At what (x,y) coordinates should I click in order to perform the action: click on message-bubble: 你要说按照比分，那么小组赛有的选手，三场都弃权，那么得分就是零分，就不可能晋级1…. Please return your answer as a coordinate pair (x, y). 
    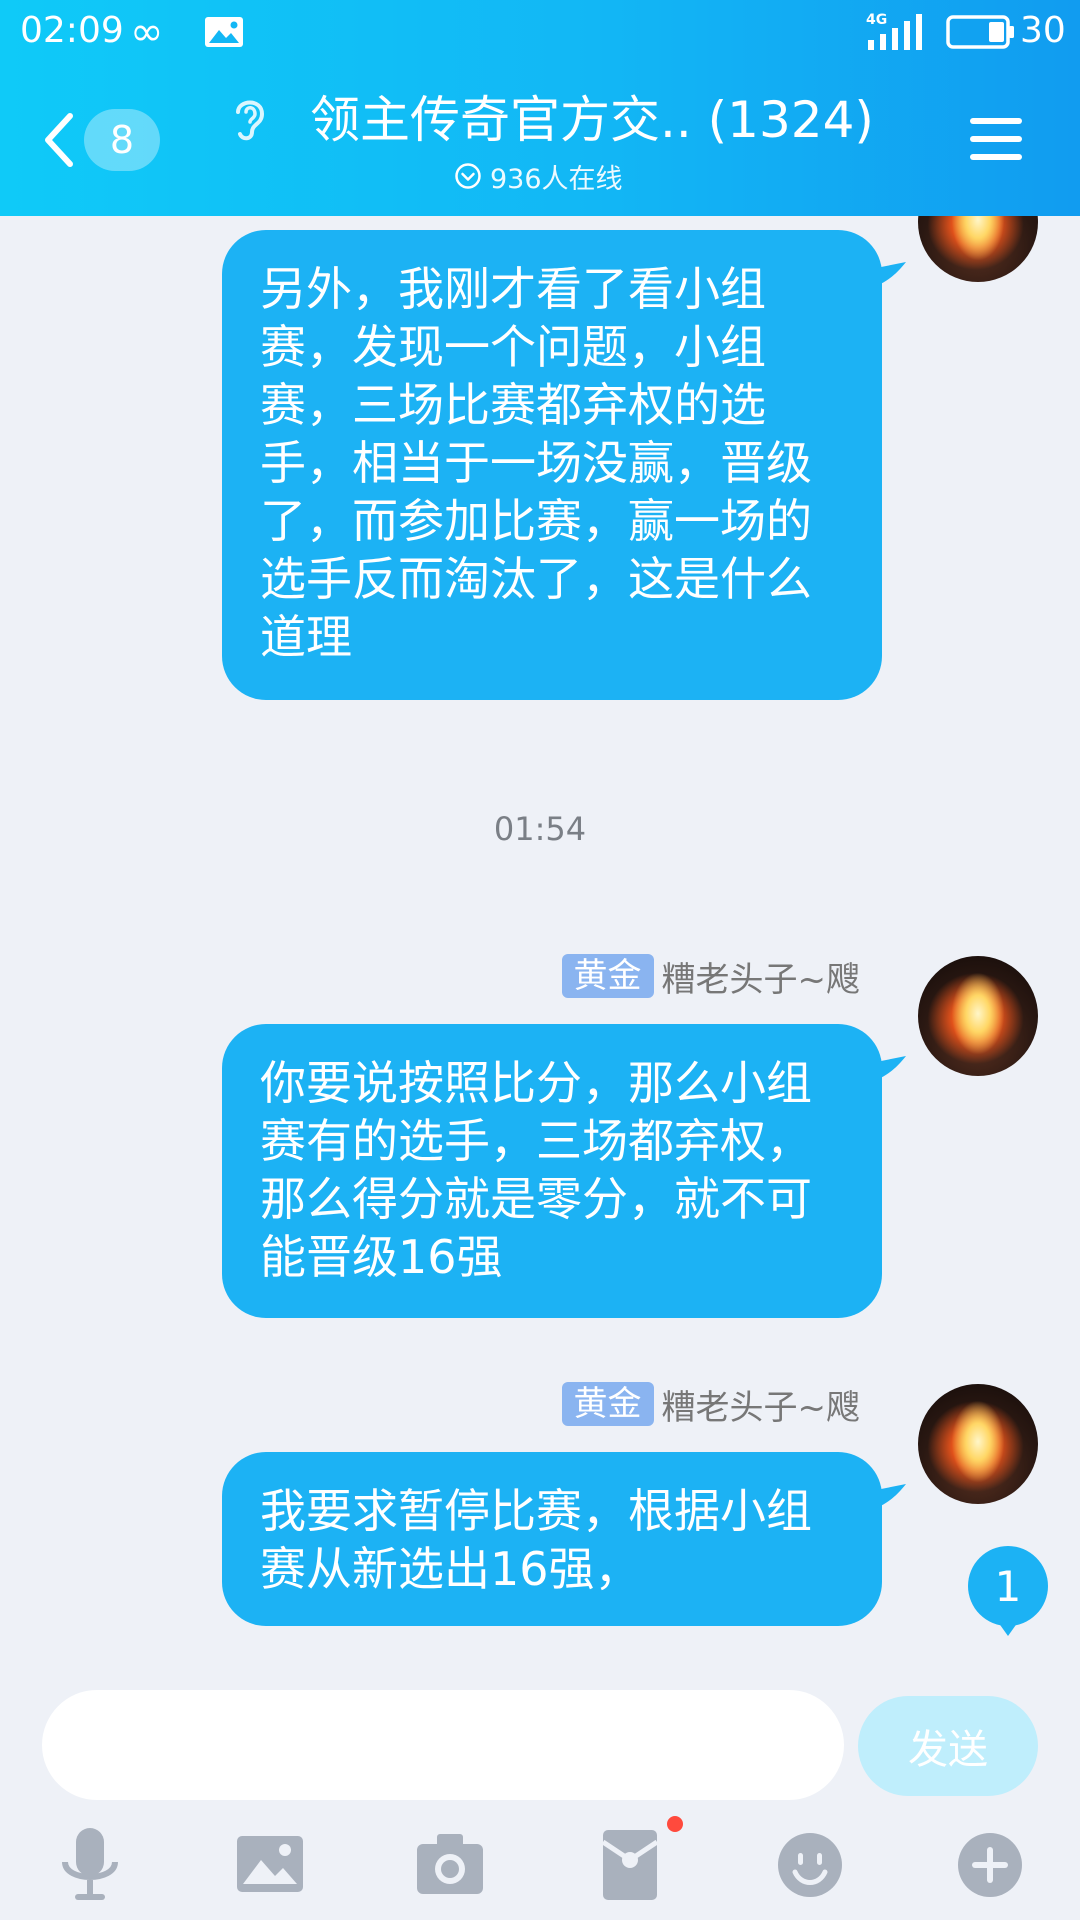
    Looking at the image, I should click on (552, 1171).